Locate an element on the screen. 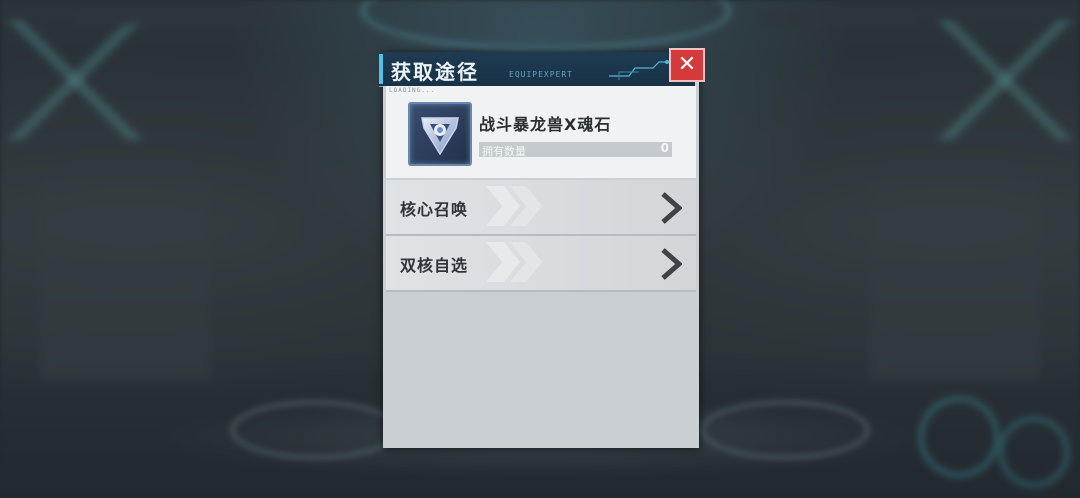 This screenshot has height=498, width=1080. dialog-titlebar: 获取途径 EQUIPEXPERT is located at coordinates (537, 69).